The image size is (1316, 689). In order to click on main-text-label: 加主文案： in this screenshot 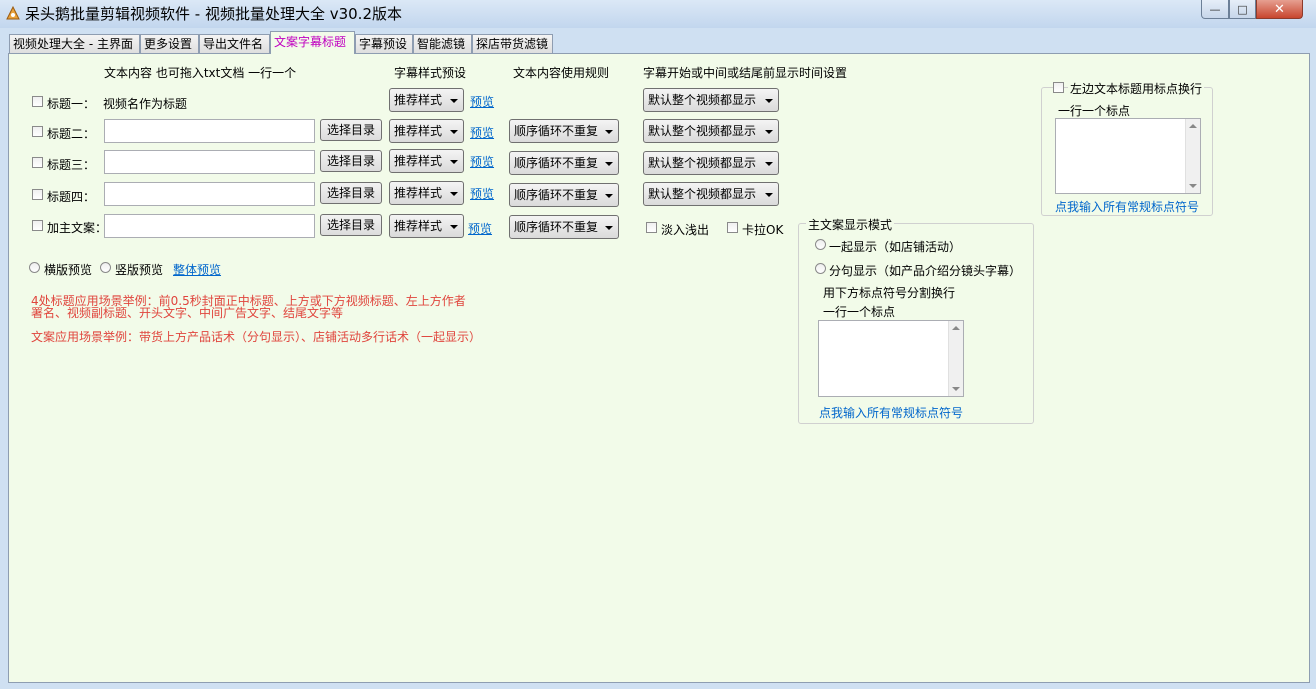, I will do `click(77, 228)`.